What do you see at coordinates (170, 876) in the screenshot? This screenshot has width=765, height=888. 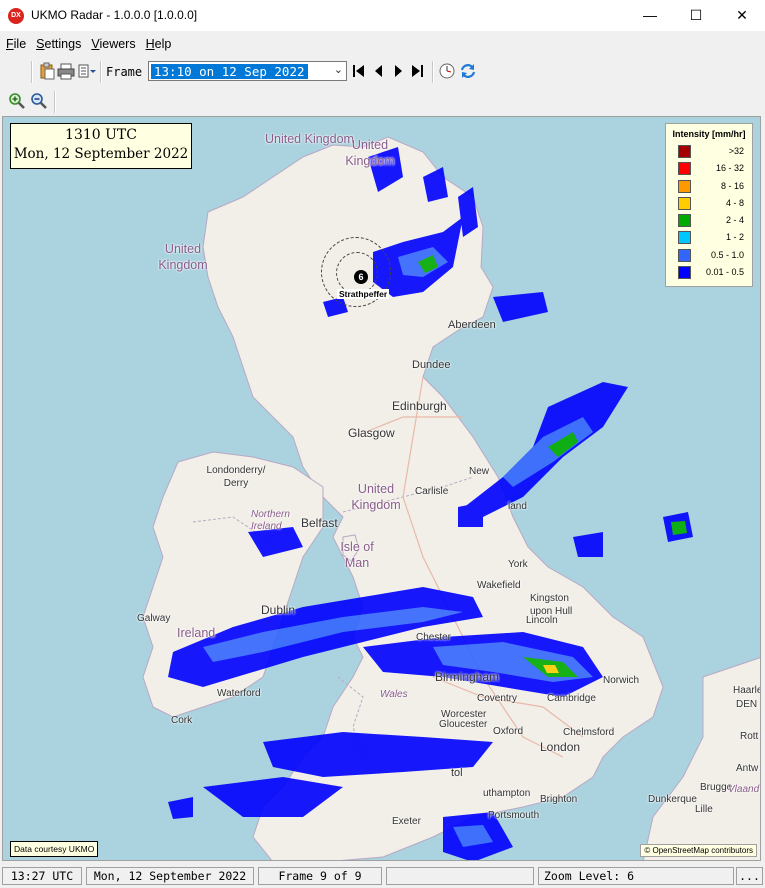 I see `status-date: Mon, 12 September 2022` at bounding box center [170, 876].